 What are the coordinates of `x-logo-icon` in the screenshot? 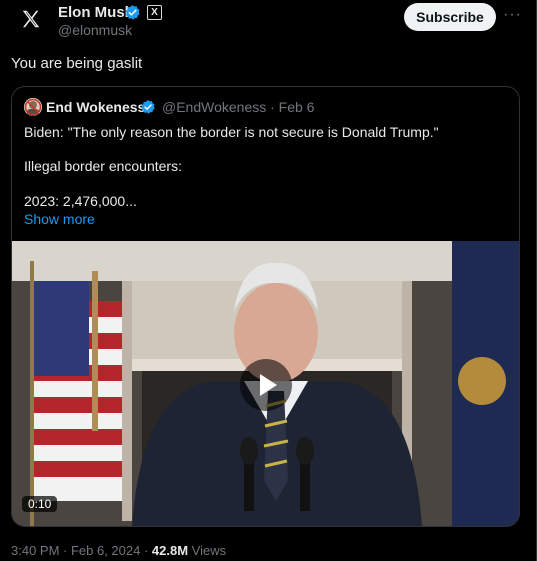 It's located at (31, 19).